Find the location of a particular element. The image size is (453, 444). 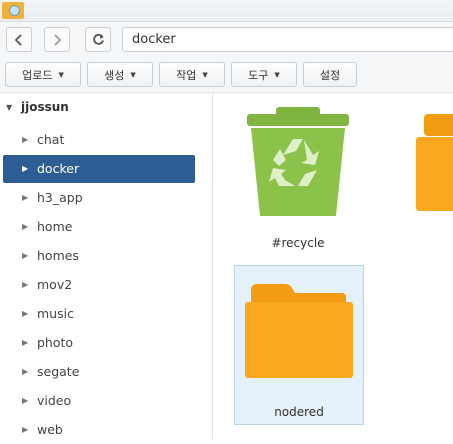

tree-item-label: mov2 is located at coordinates (55, 284).